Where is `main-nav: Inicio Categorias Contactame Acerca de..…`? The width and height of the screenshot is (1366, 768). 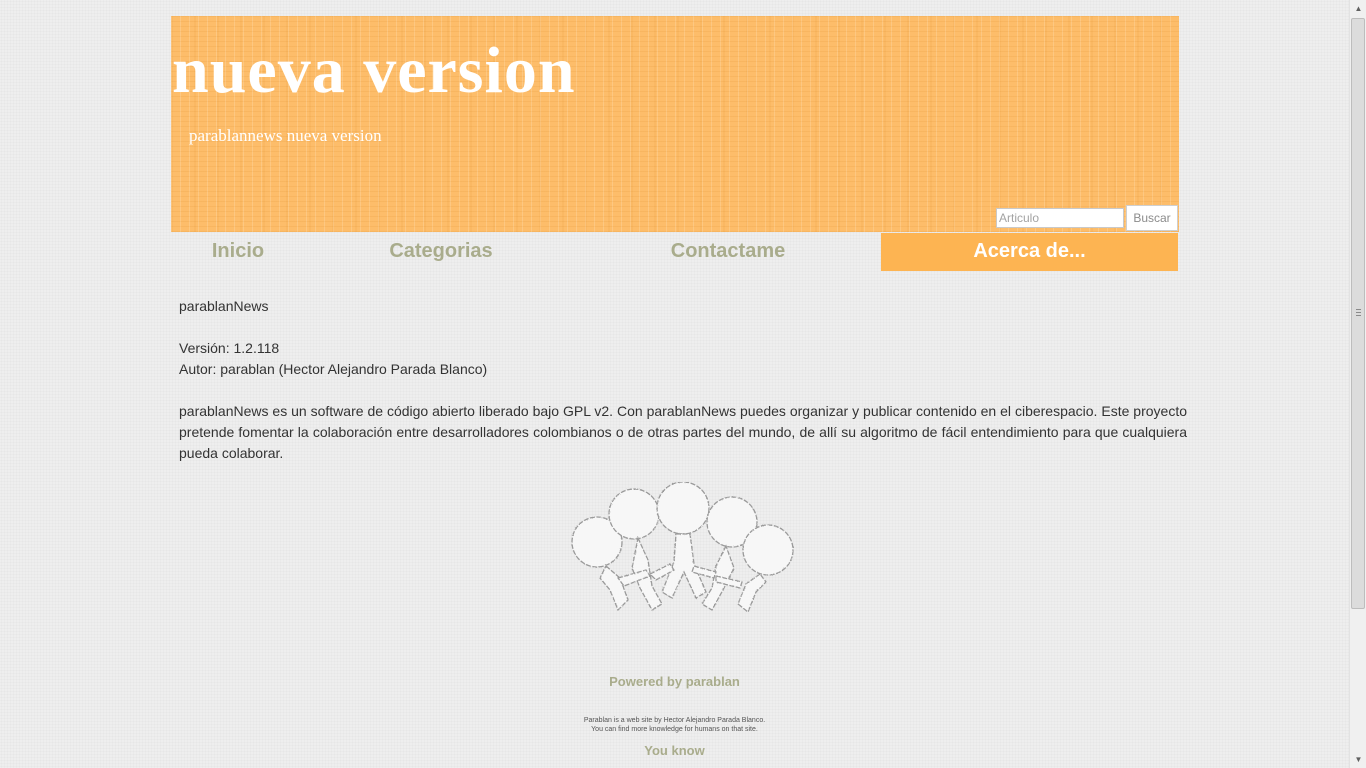 main-nav: Inicio Categorias Contactame Acerca de..… is located at coordinates (675, 252).